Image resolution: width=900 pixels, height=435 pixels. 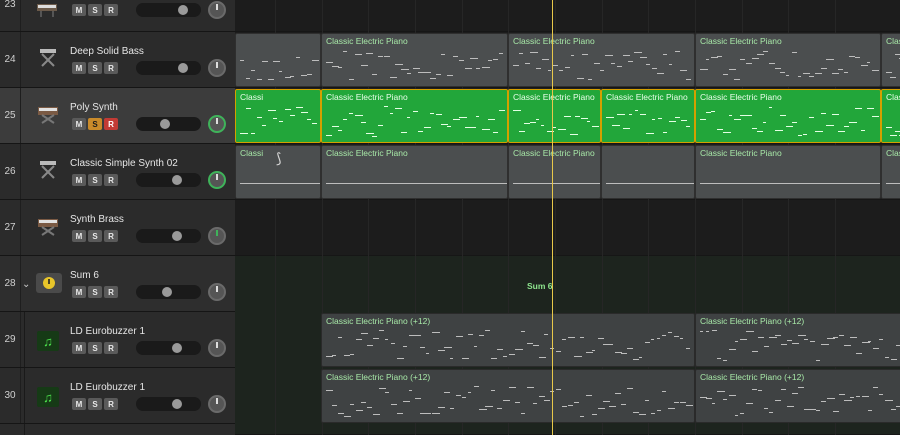 What do you see at coordinates (26, 284) in the screenshot?
I see `chevron-down-icon: ⌄` at bounding box center [26, 284].